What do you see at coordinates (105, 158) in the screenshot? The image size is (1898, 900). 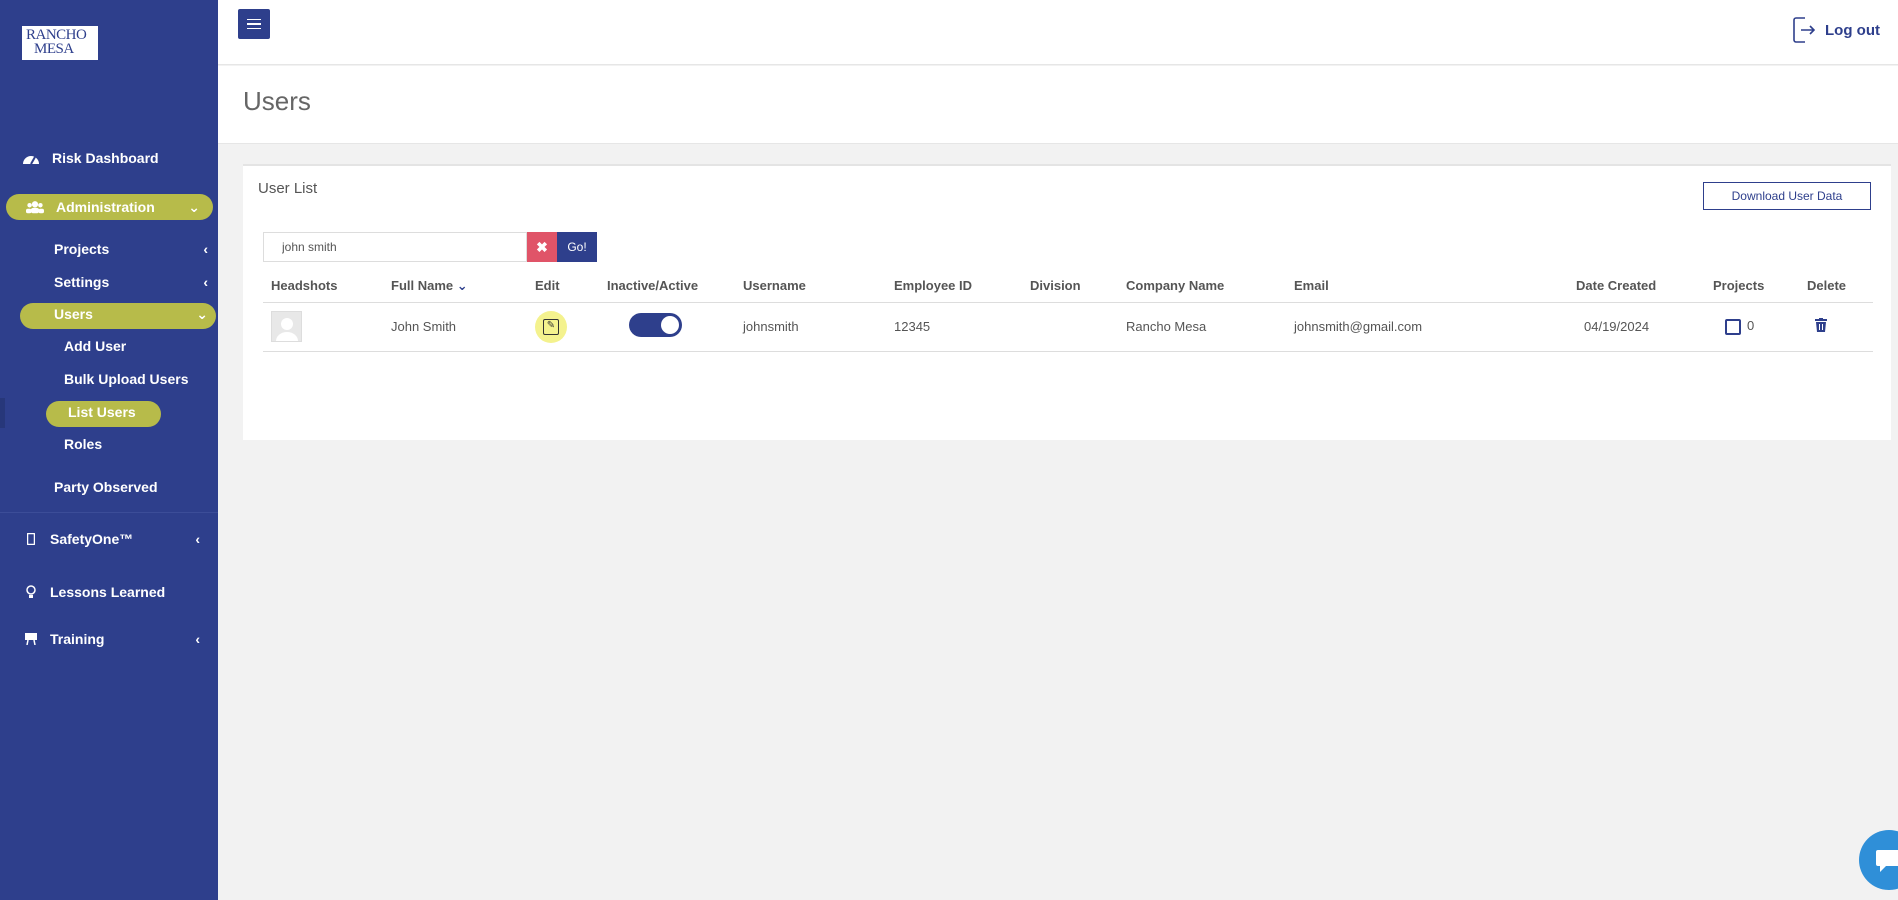 I see `sidebar-item-label: Risk Dashboard` at bounding box center [105, 158].